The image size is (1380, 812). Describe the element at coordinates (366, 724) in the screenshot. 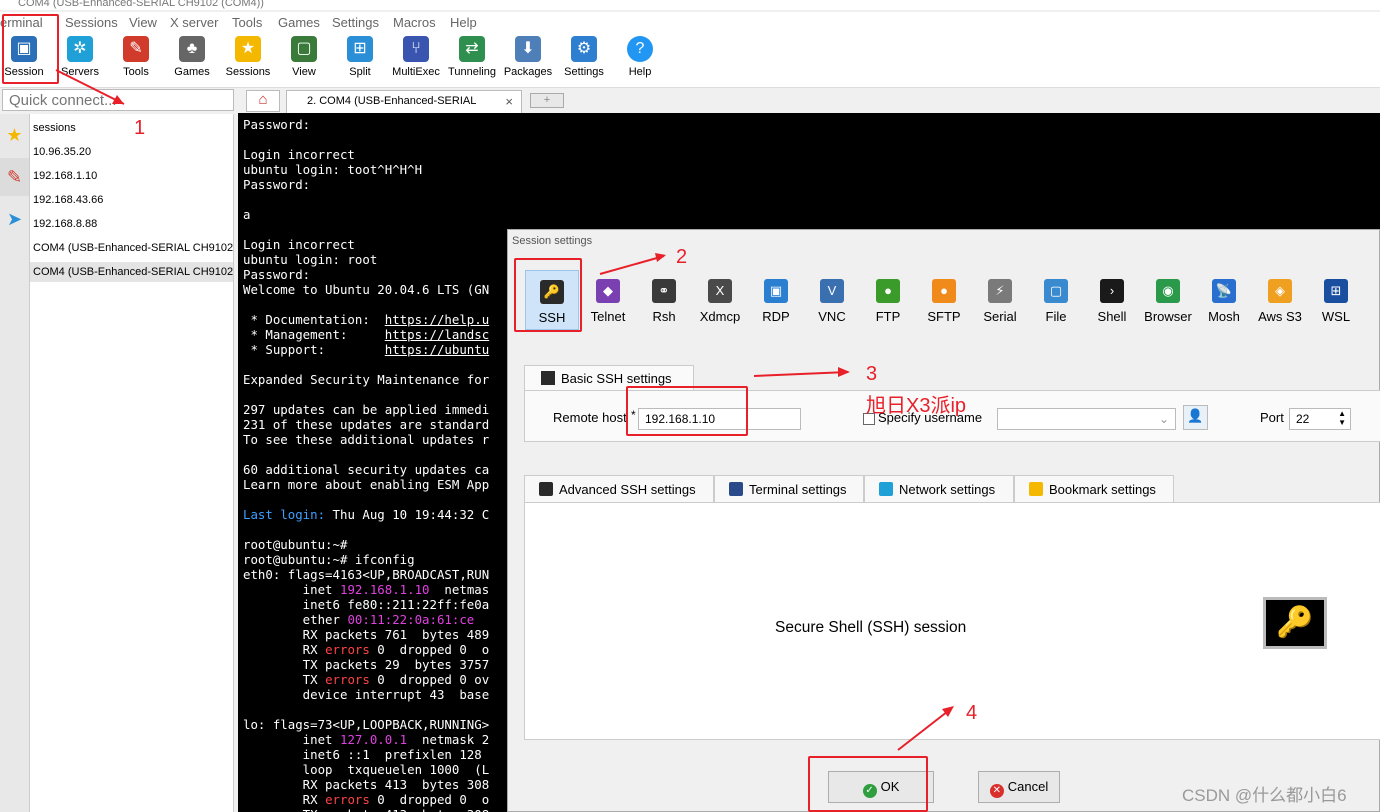

I see `terminal-text: lo: flags=73<UP,LOOPBACK,RUNNING>` at that location.